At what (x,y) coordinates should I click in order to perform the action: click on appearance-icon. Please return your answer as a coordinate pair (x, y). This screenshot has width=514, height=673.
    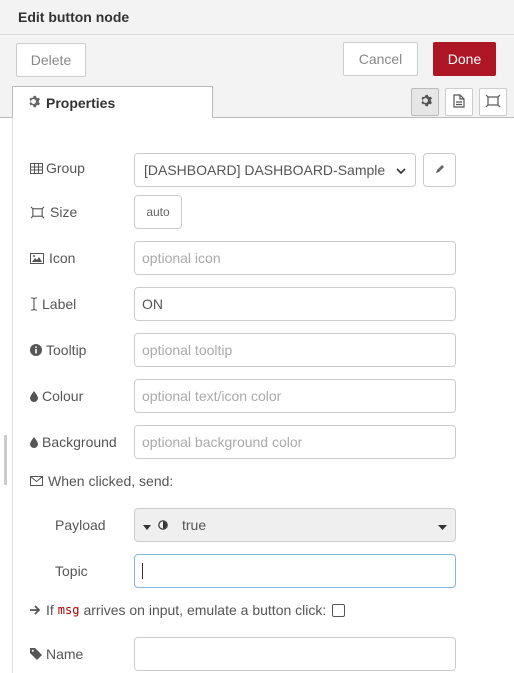
    Looking at the image, I should click on (493, 102).